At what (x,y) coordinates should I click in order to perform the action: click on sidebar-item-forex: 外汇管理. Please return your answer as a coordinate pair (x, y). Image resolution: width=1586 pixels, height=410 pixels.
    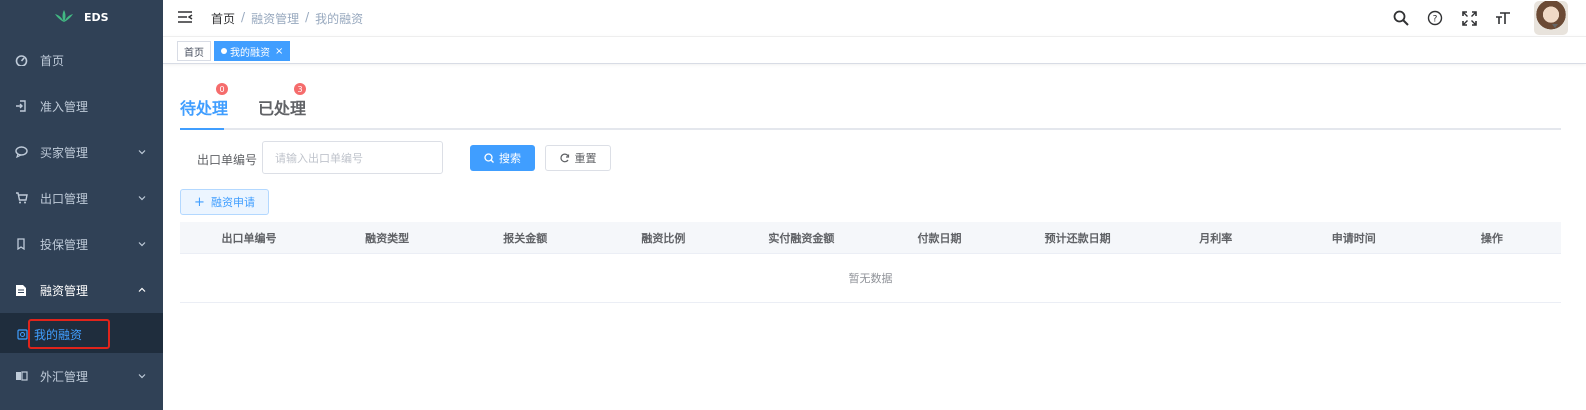
    Looking at the image, I should click on (81, 376).